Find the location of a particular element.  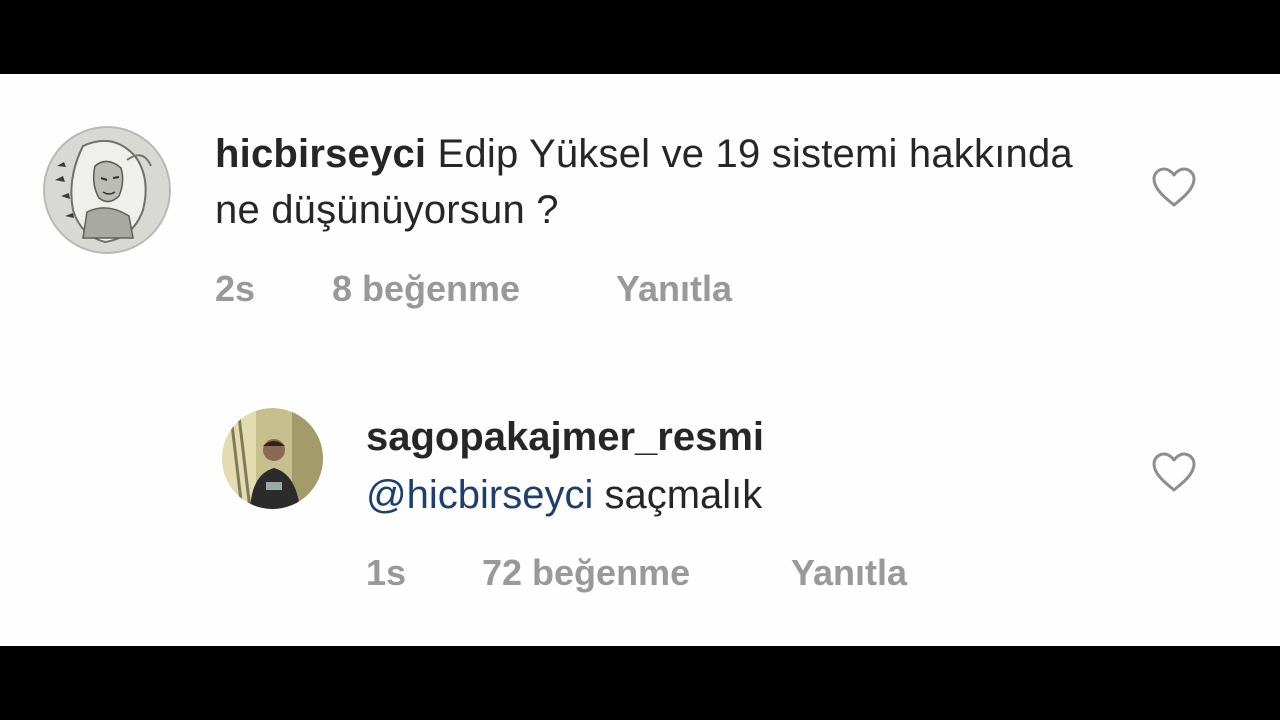

letterbox-bottom is located at coordinates (640, 683).